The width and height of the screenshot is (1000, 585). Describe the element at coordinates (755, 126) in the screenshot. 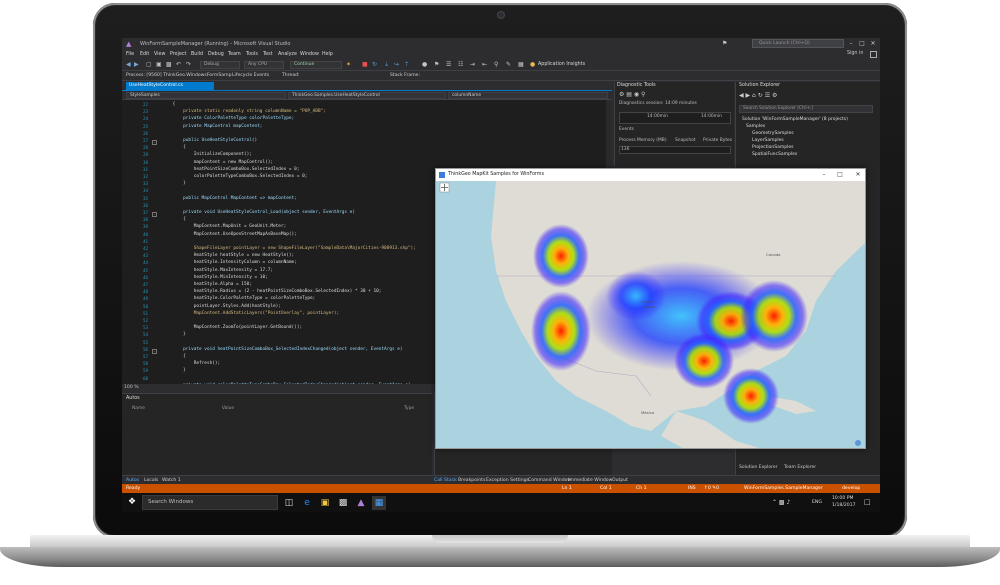

I see `tree-item-samples: Samples` at that location.